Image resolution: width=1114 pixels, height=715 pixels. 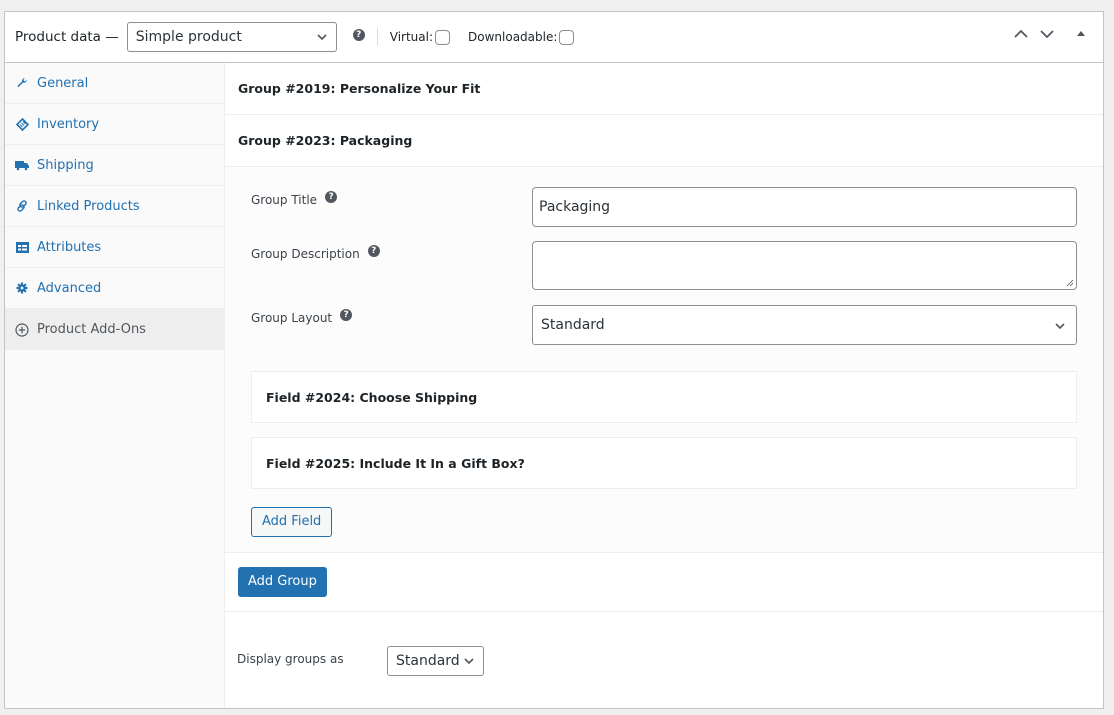 I want to click on collapse-toggle-icon, so click(x=1081, y=34).